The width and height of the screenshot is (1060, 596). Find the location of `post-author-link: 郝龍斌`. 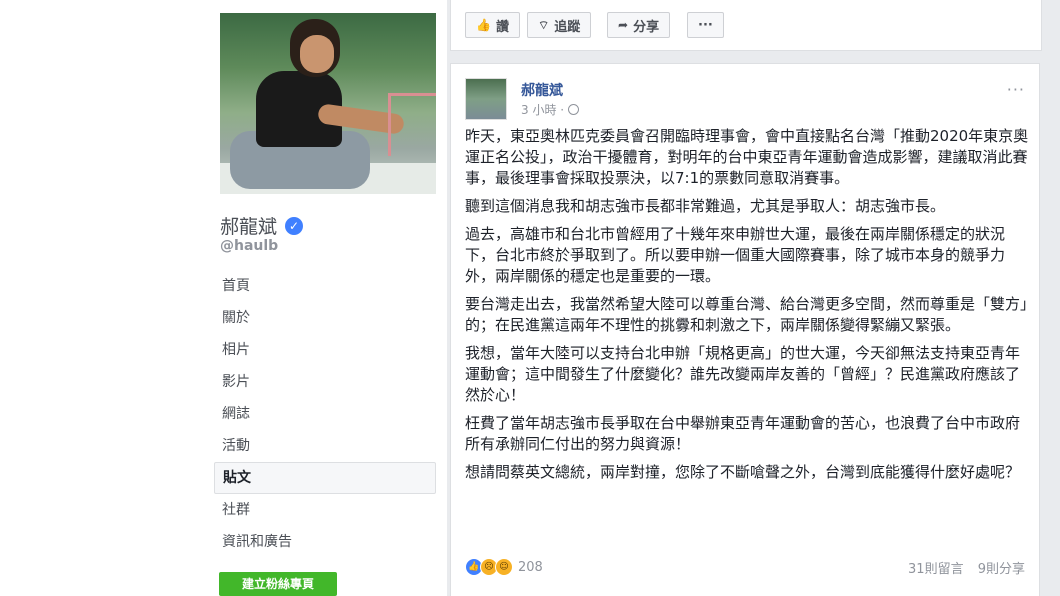

post-author-link: 郝龍斌 is located at coordinates (542, 90).